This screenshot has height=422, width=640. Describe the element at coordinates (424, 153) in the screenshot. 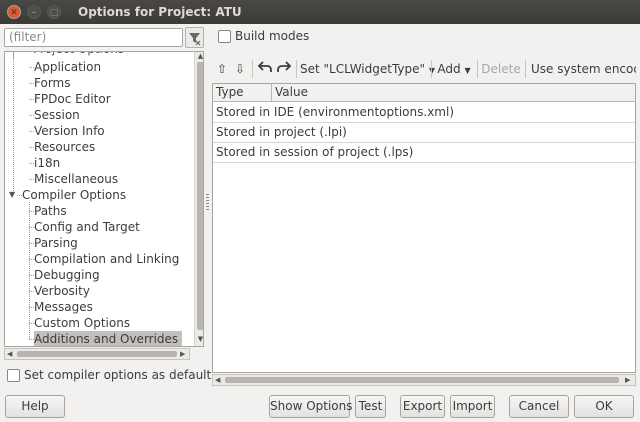

I see `grid-row: Stored in session of project (.lps)` at that location.